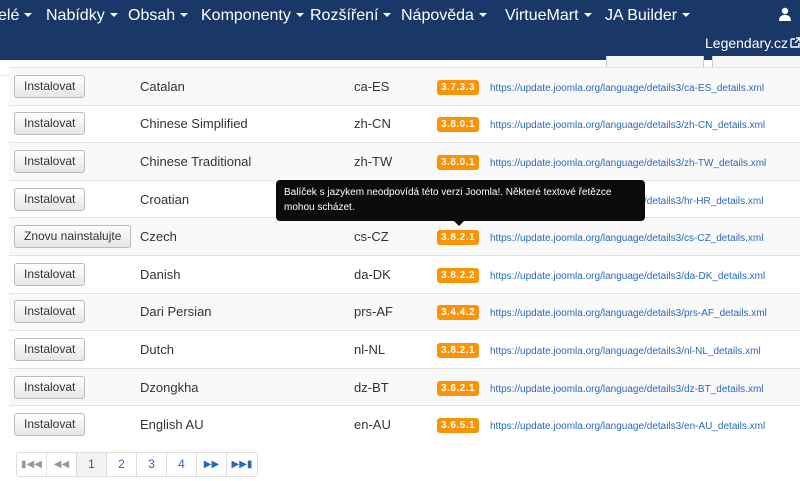  I want to click on menu-item-help: Nápověda, so click(444, 16).